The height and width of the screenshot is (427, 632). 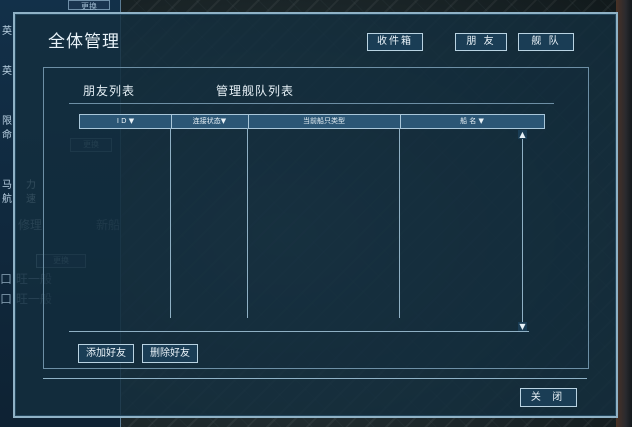 I want to click on background-right-edge, so click(x=624, y=213).